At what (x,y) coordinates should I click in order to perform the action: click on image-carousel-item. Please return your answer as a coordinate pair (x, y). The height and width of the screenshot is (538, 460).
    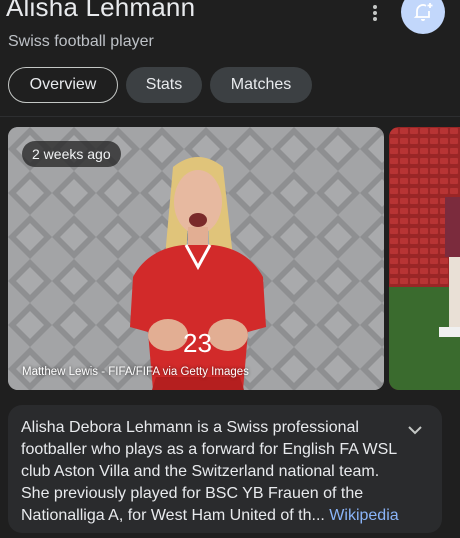
    Looking at the image, I should click on (424, 258).